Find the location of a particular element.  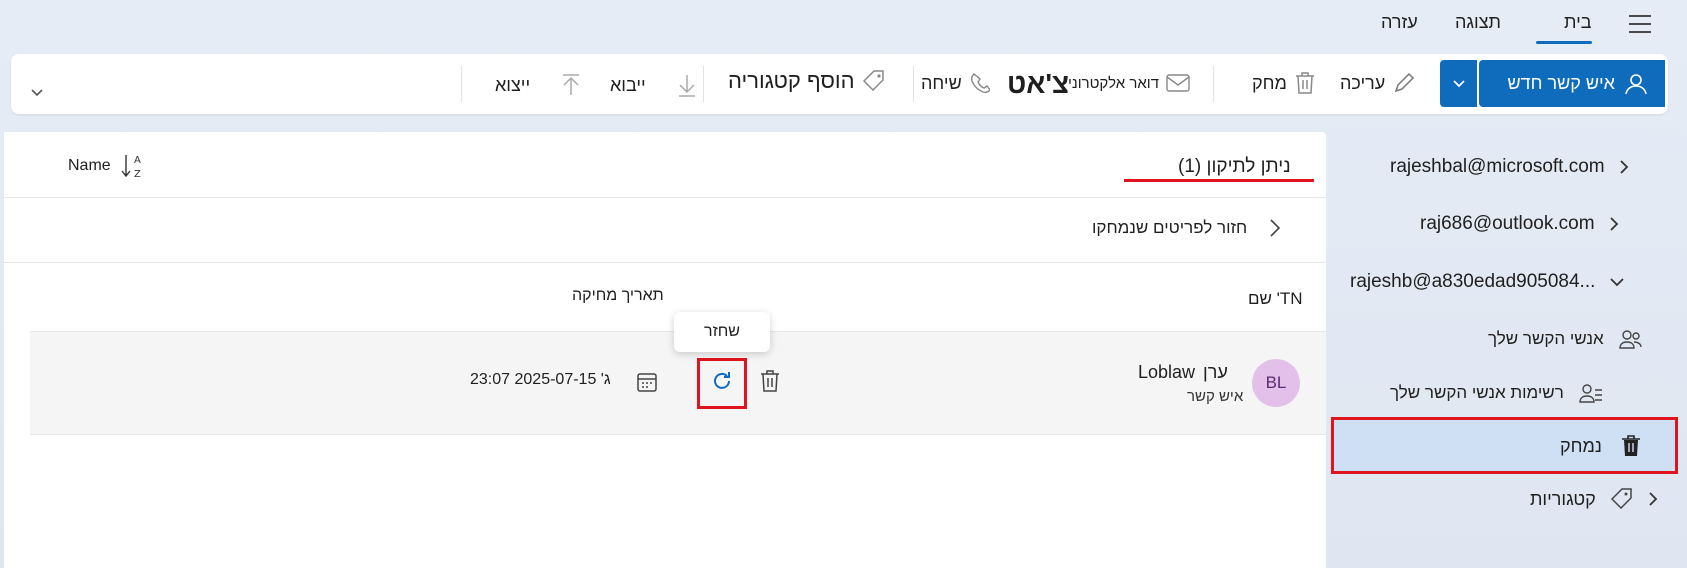

sidebar-item-your-contacts: אנשי הקשר שלך is located at coordinates (1566, 339).